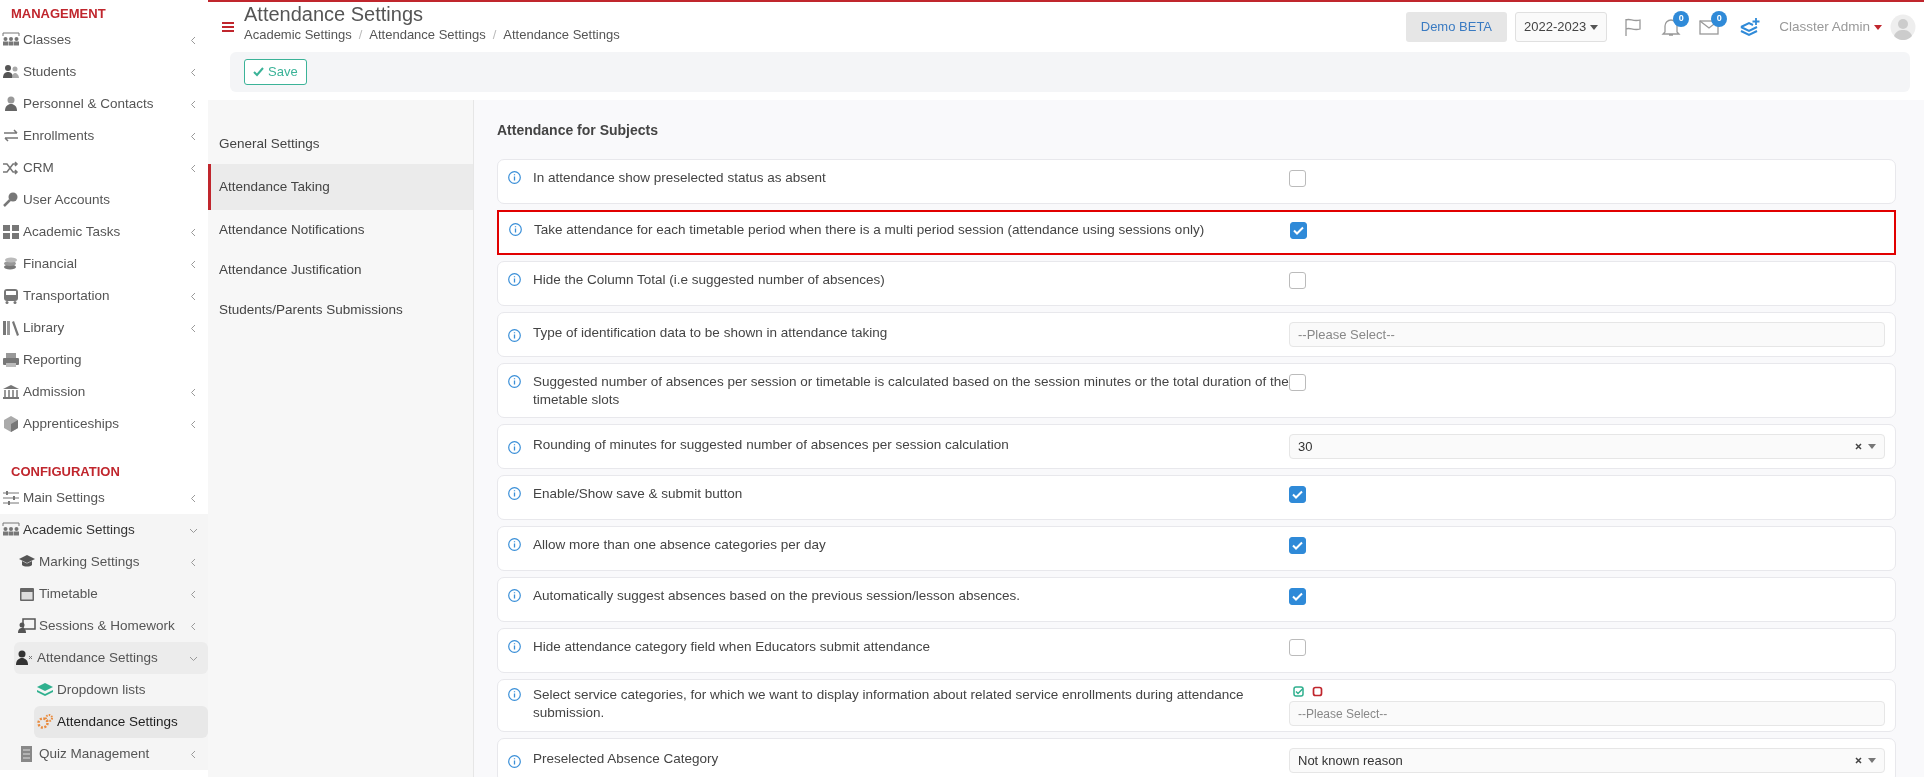 This screenshot has width=1924, height=777. What do you see at coordinates (27, 594) in the screenshot?
I see `calendar-icon` at bounding box center [27, 594].